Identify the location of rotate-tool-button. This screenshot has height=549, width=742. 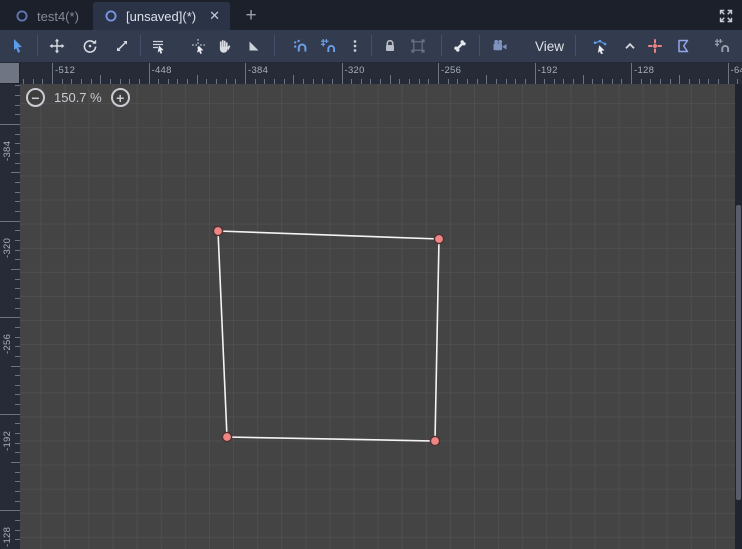
(90, 46).